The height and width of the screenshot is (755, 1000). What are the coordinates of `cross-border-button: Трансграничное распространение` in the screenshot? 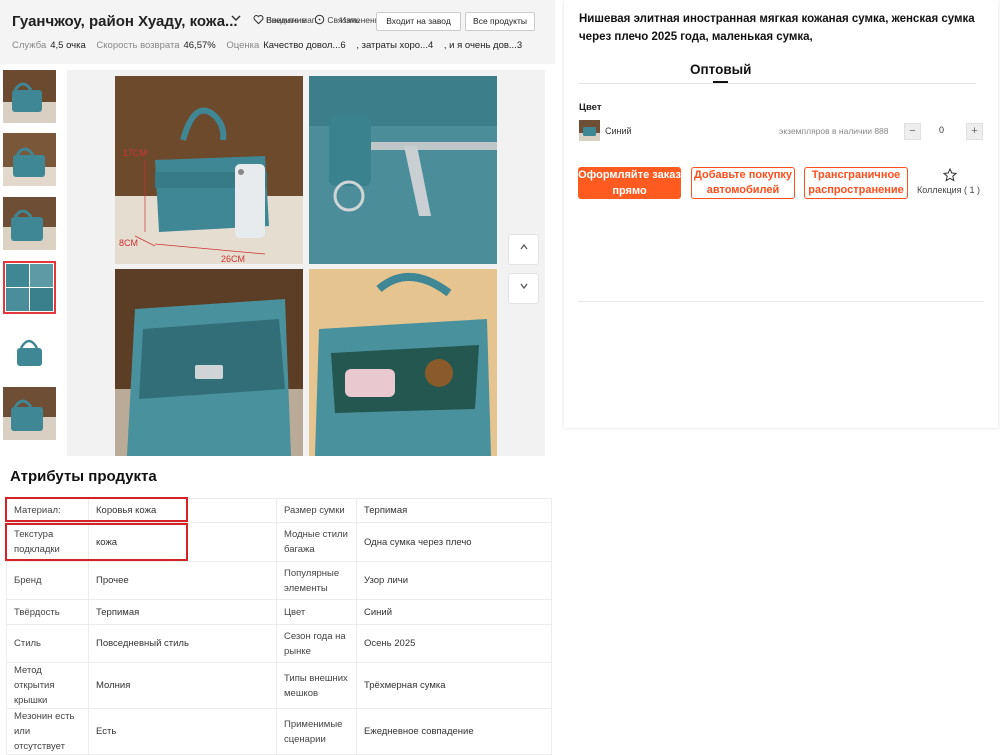 It's located at (856, 183).